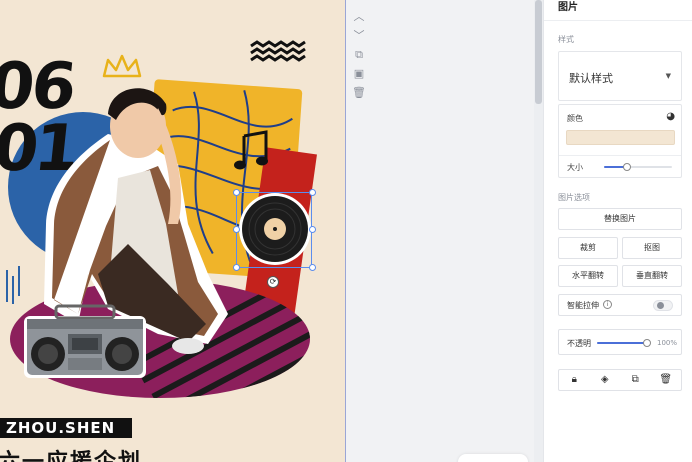 Image resolution: width=692 pixels, height=462 pixels. I want to click on lock-icon: 🔒︎, so click(574, 380).